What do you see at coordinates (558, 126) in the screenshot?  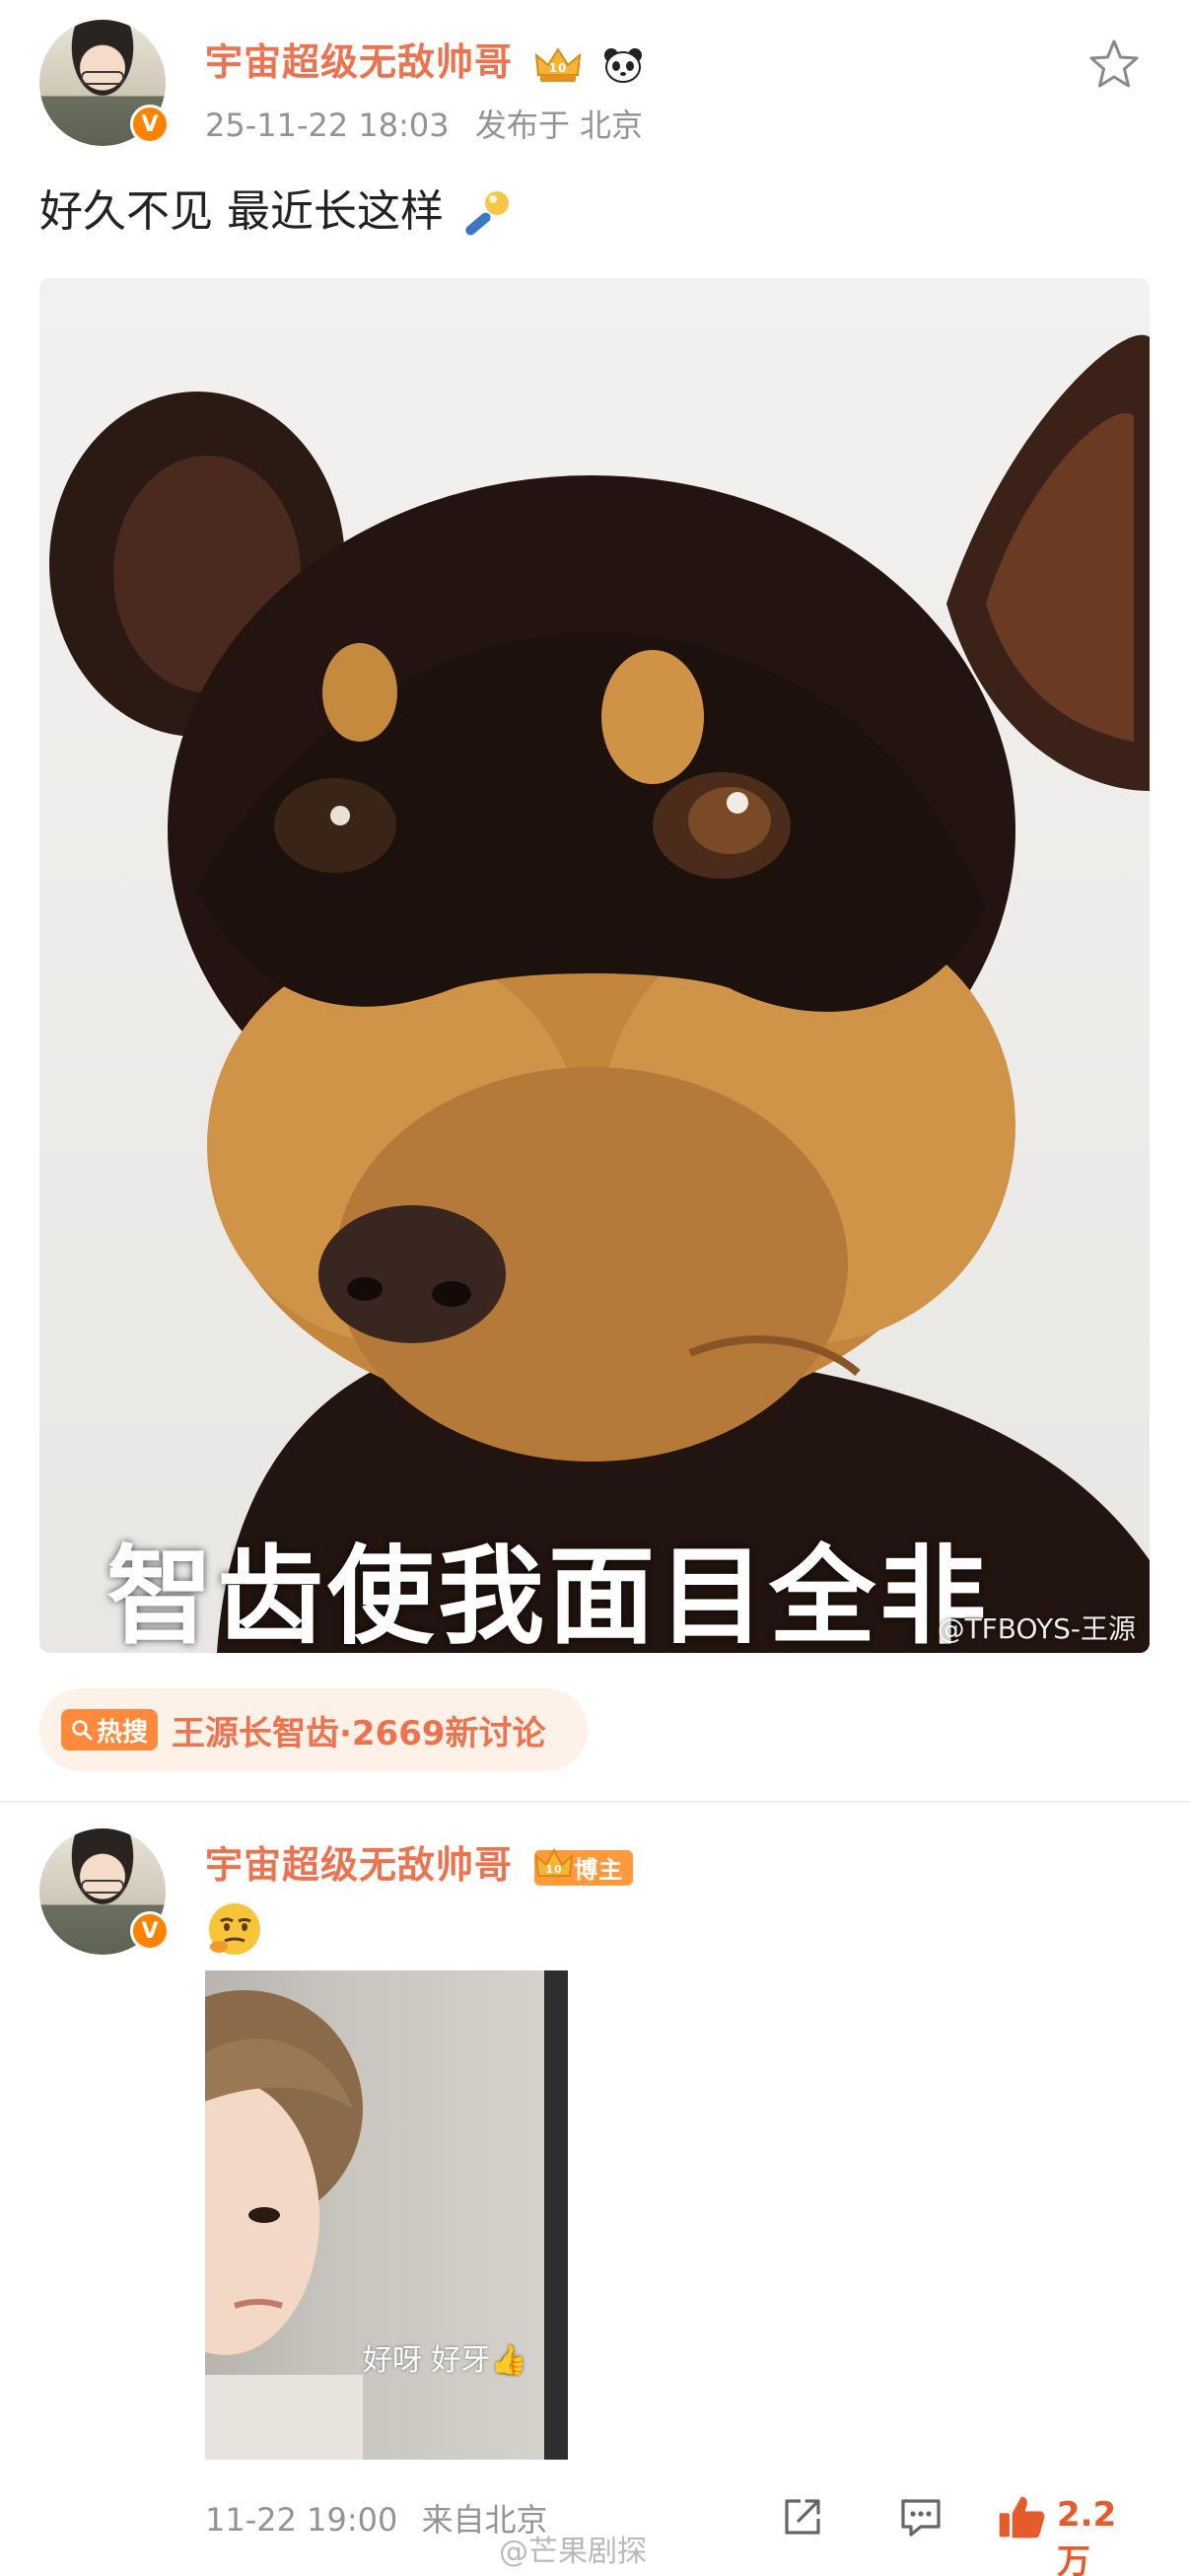 I see `post-location: 发布于 北京` at bounding box center [558, 126].